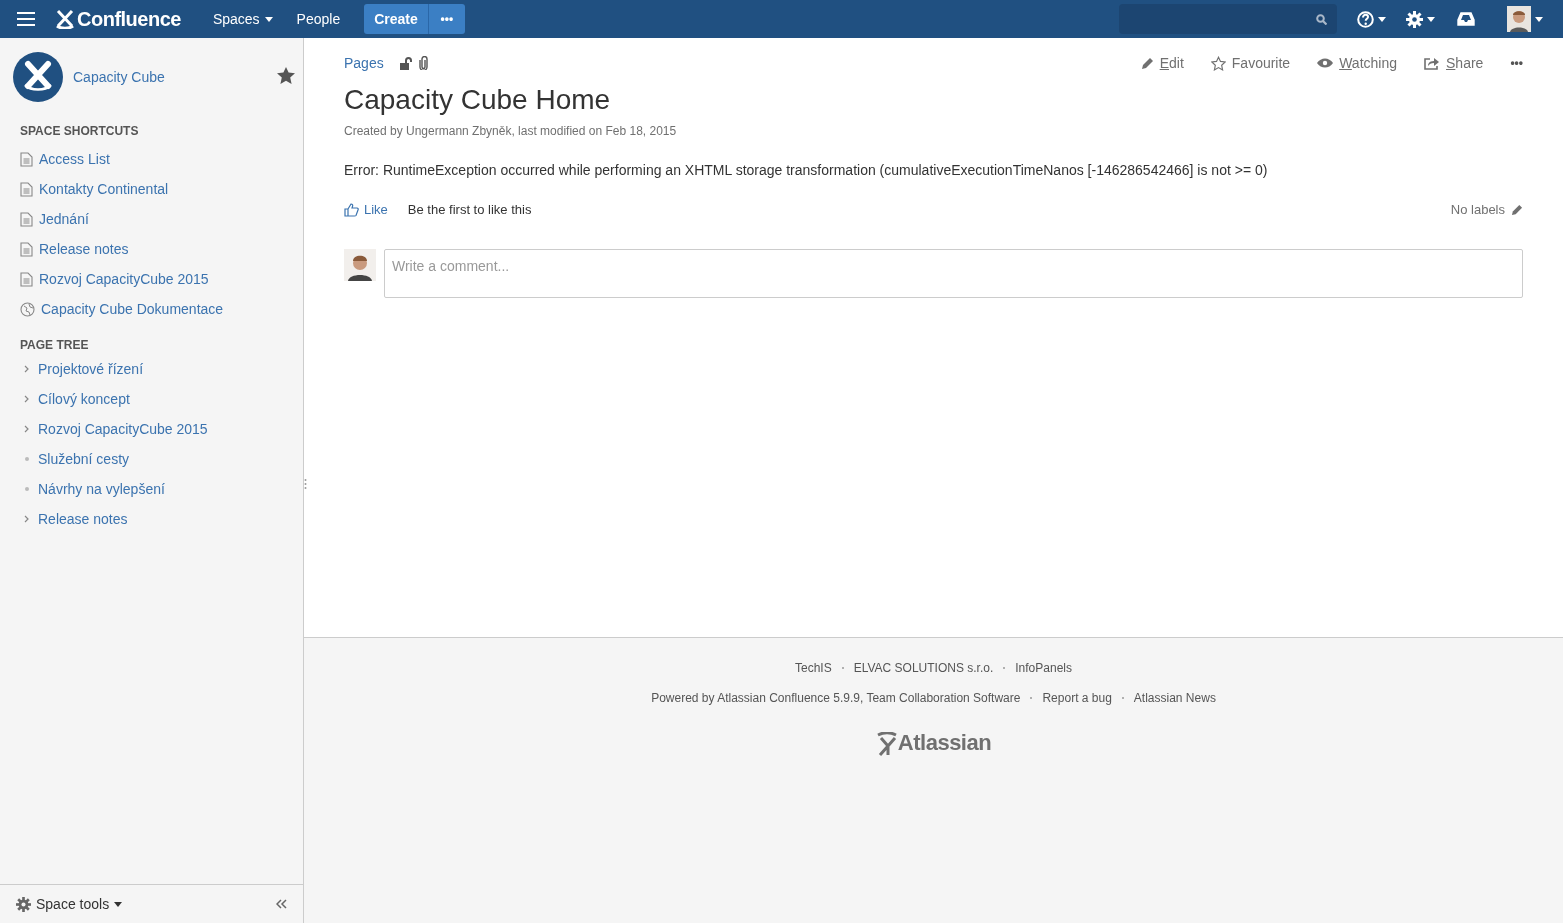 Image resolution: width=1563 pixels, height=923 pixels. What do you see at coordinates (55, 345) in the screenshot?
I see `section-heading: PAGE TREE` at bounding box center [55, 345].